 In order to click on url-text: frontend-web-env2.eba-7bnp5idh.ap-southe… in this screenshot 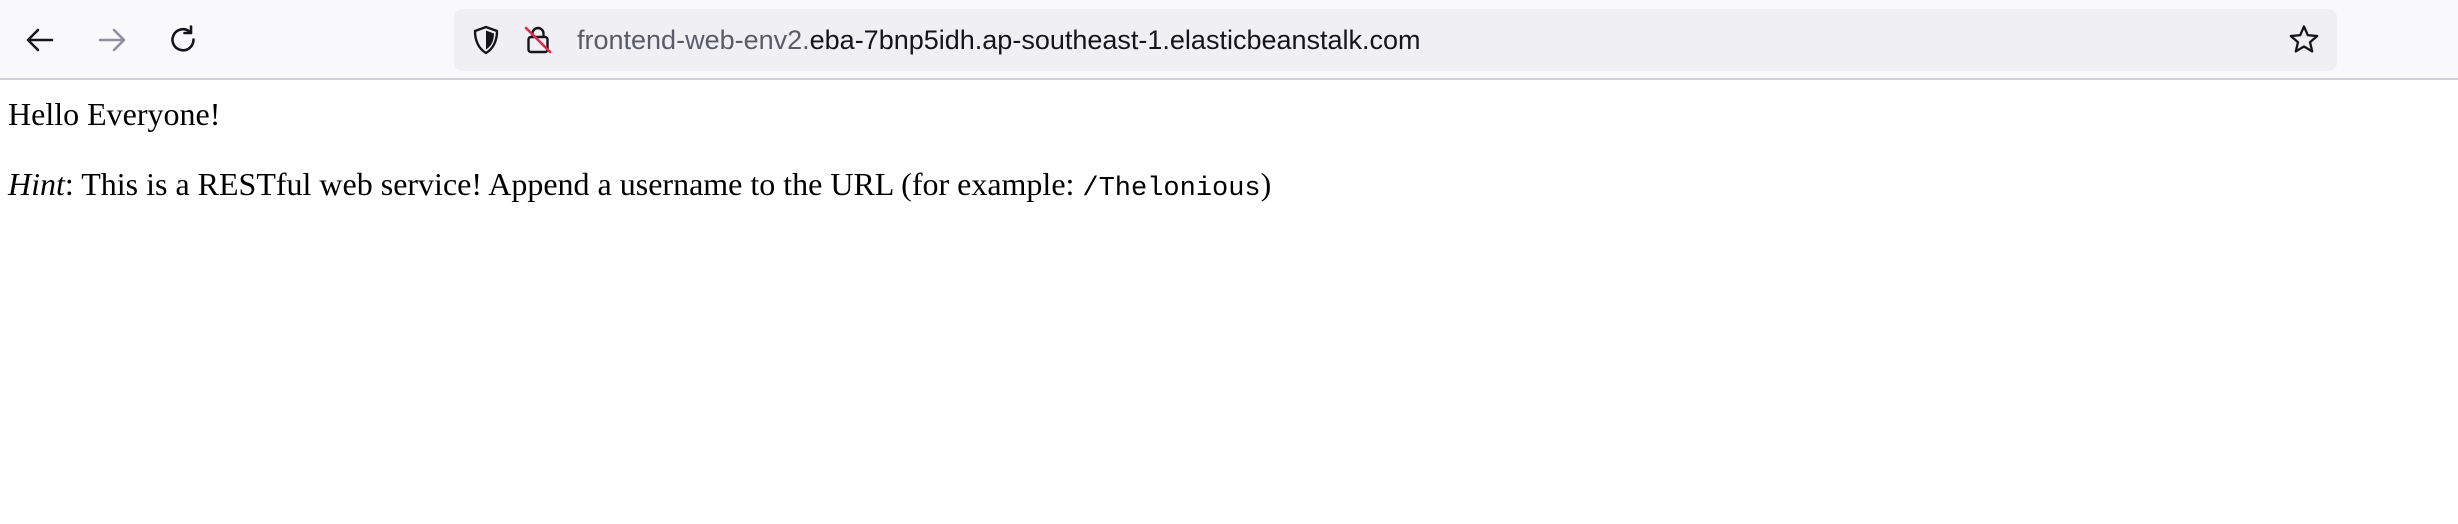, I will do `click(999, 40)`.